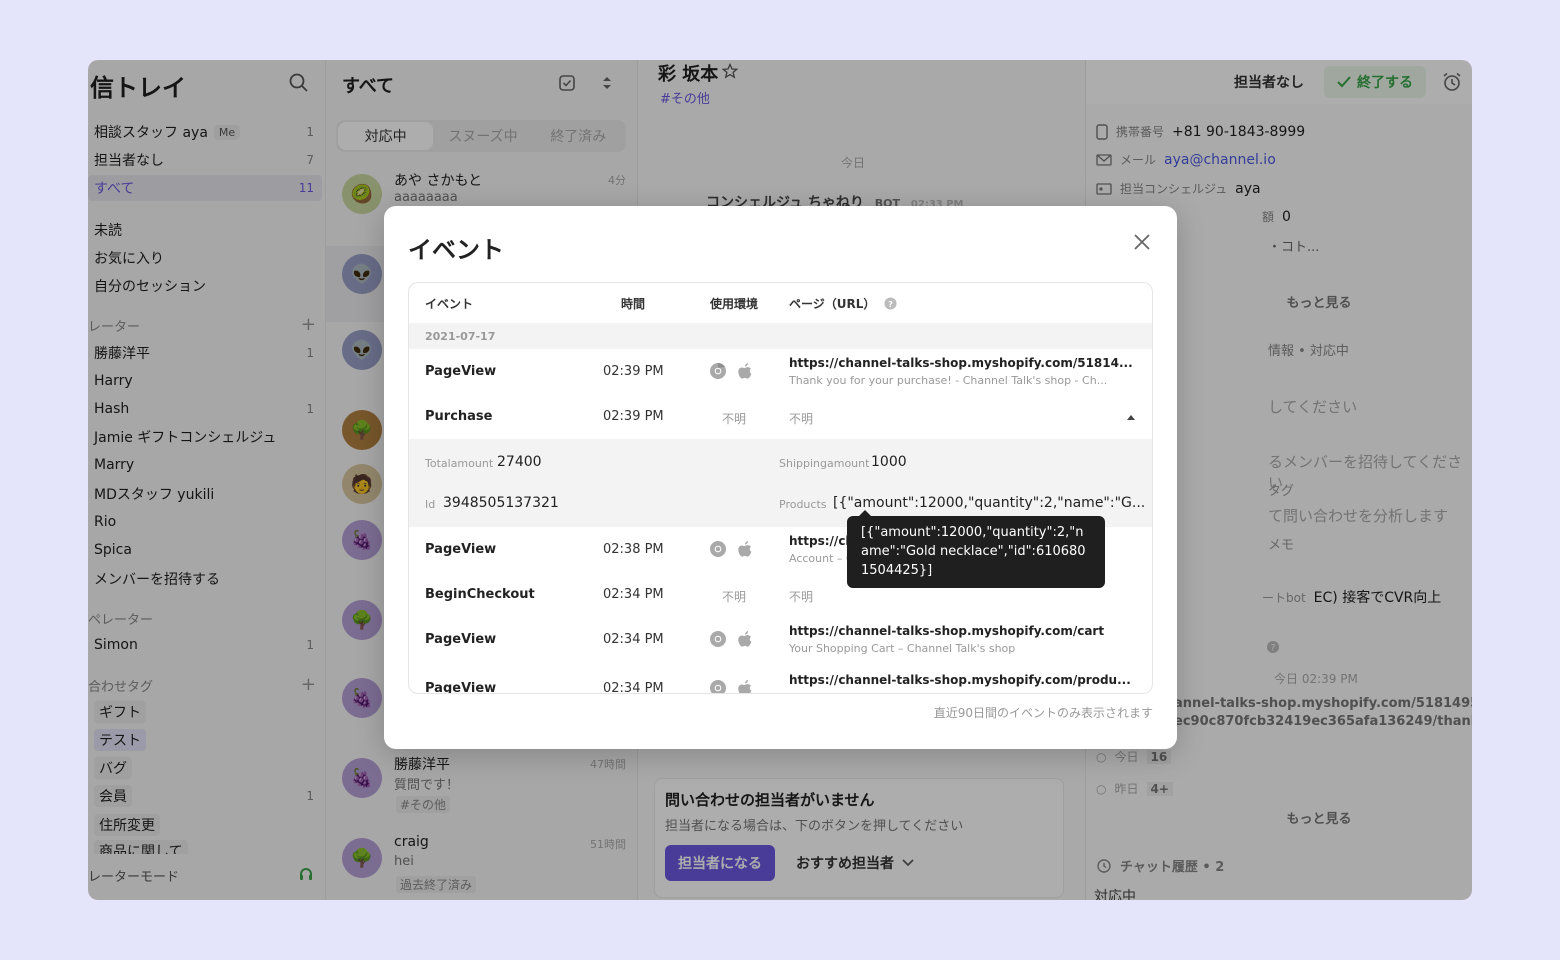  What do you see at coordinates (824, 463) in the screenshot?
I see `detail-key: Shippingamount` at bounding box center [824, 463].